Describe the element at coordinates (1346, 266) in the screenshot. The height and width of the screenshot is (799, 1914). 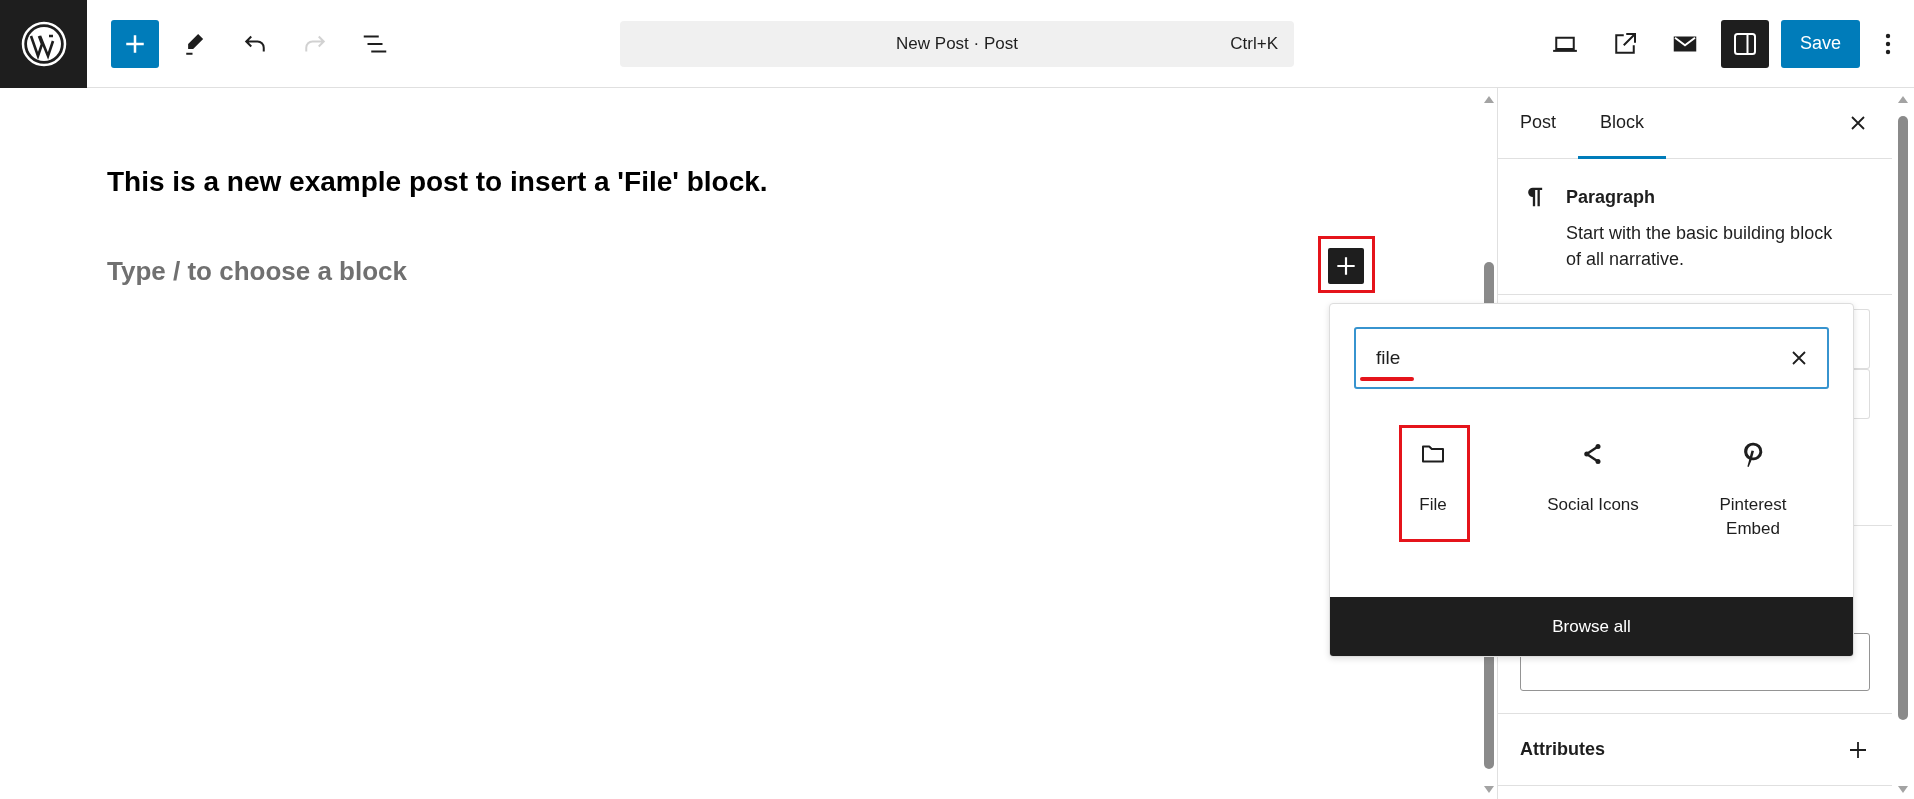
I see `add-block-button` at that location.